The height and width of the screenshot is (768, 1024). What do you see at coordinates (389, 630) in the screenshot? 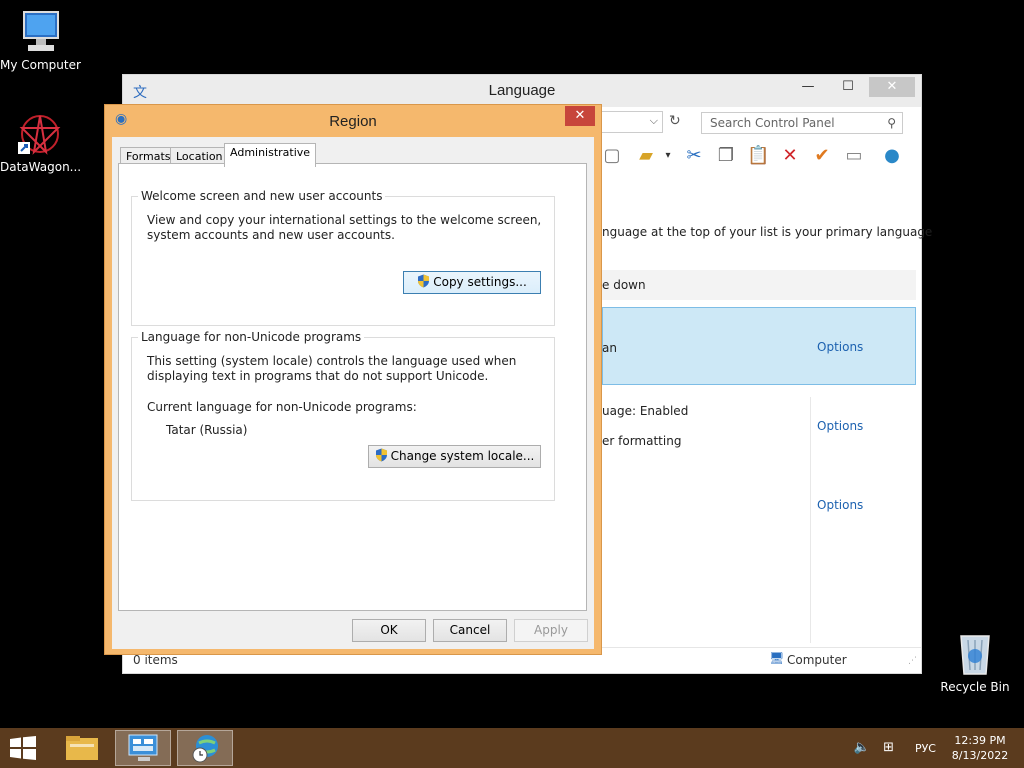
I see `ok-button: OK` at bounding box center [389, 630].